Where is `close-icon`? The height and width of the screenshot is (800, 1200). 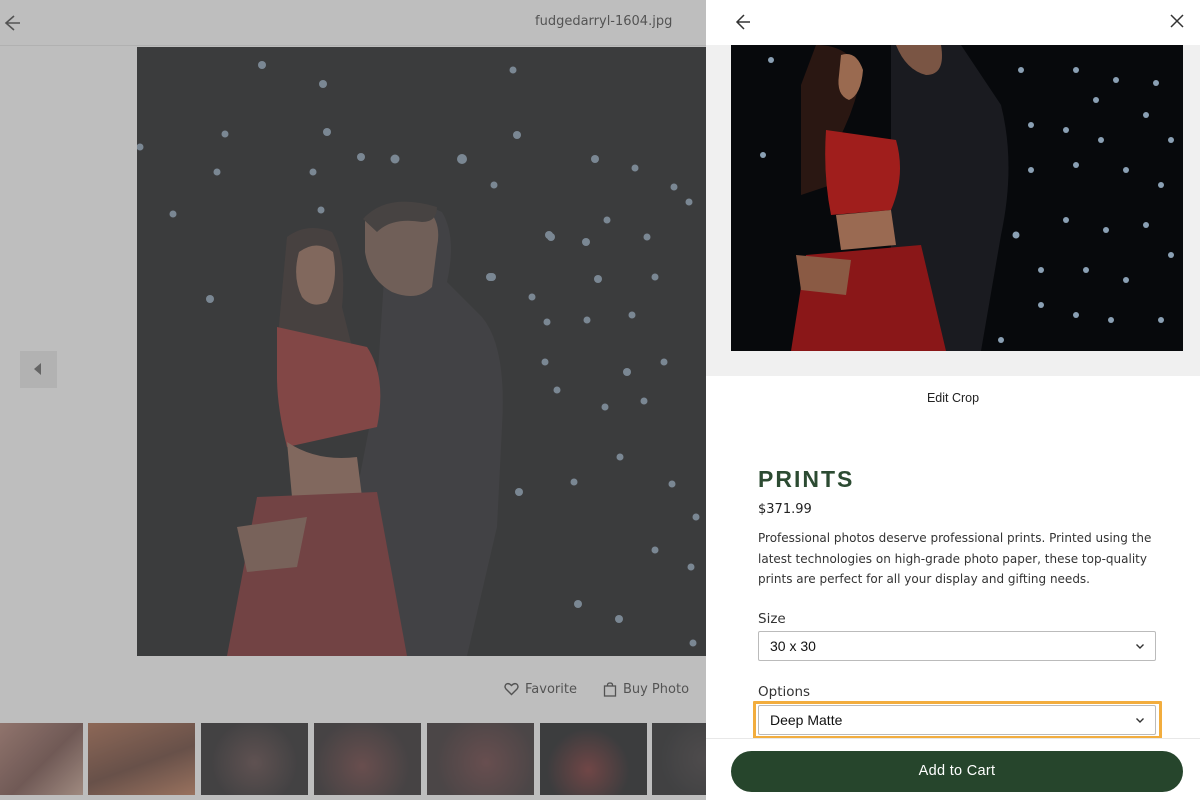
close-icon is located at coordinates (1177, 21).